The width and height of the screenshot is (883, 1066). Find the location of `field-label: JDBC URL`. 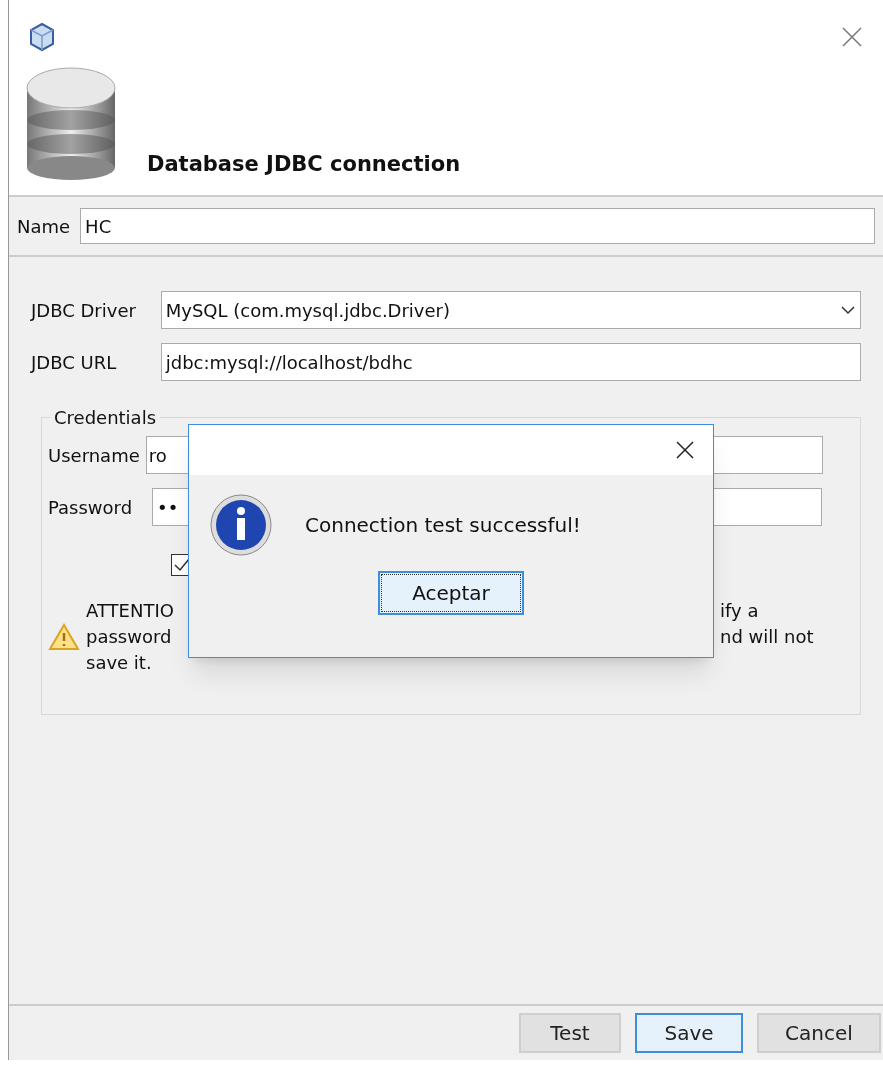

field-label: JDBC URL is located at coordinates (74, 362).